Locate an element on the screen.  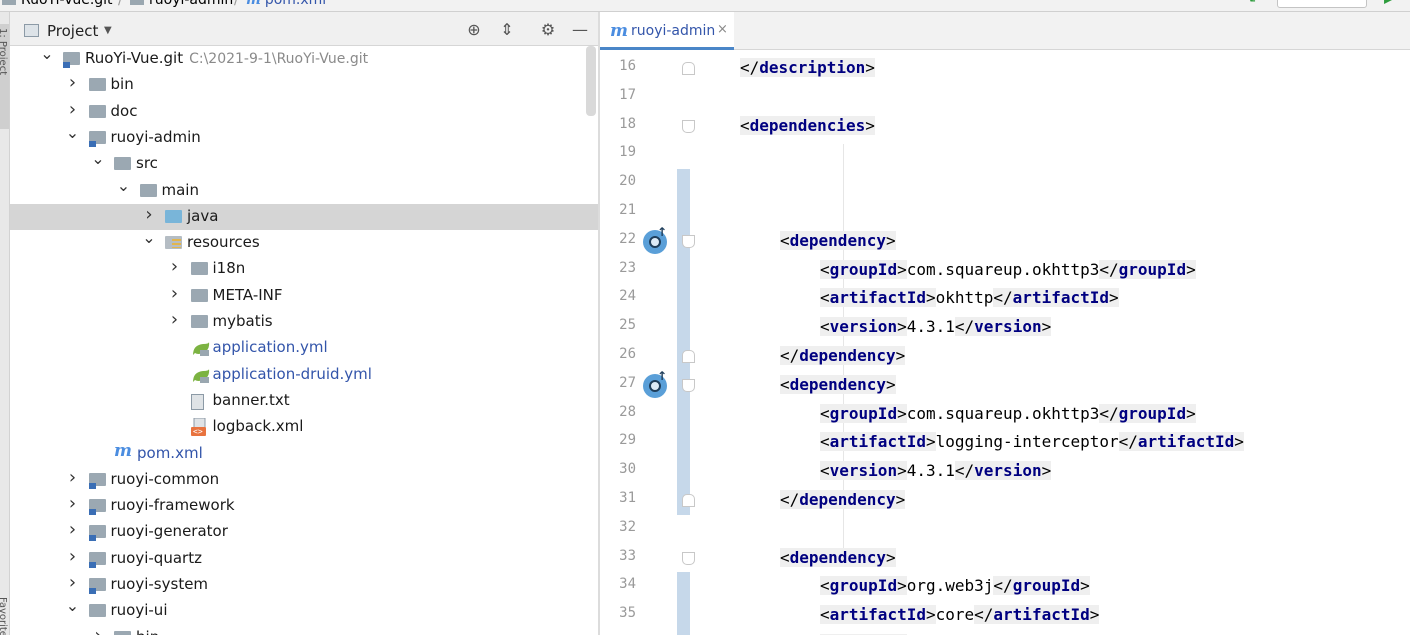
tree-row-label: ruoyi-common is located at coordinates (165, 478).